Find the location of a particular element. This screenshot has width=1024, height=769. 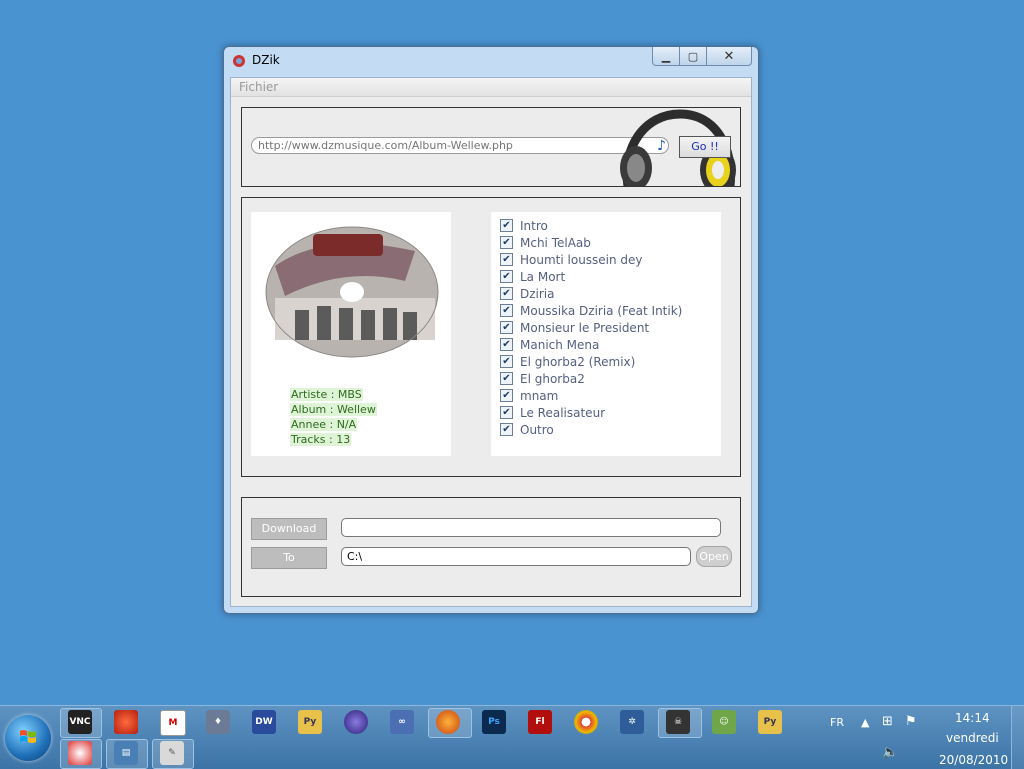

track-item: ✔ Le Realisateur is located at coordinates (552, 412).